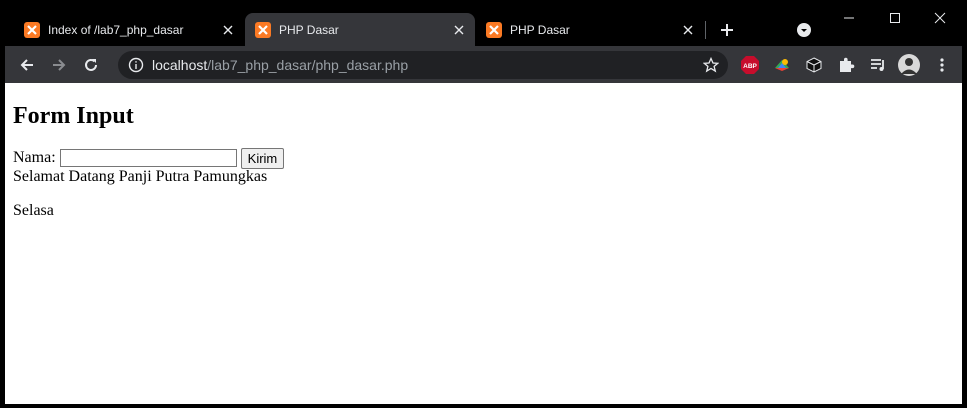 This screenshot has height=408, width=967. What do you see at coordinates (878, 65) in the screenshot?
I see `media-playlist-icon` at bounding box center [878, 65].